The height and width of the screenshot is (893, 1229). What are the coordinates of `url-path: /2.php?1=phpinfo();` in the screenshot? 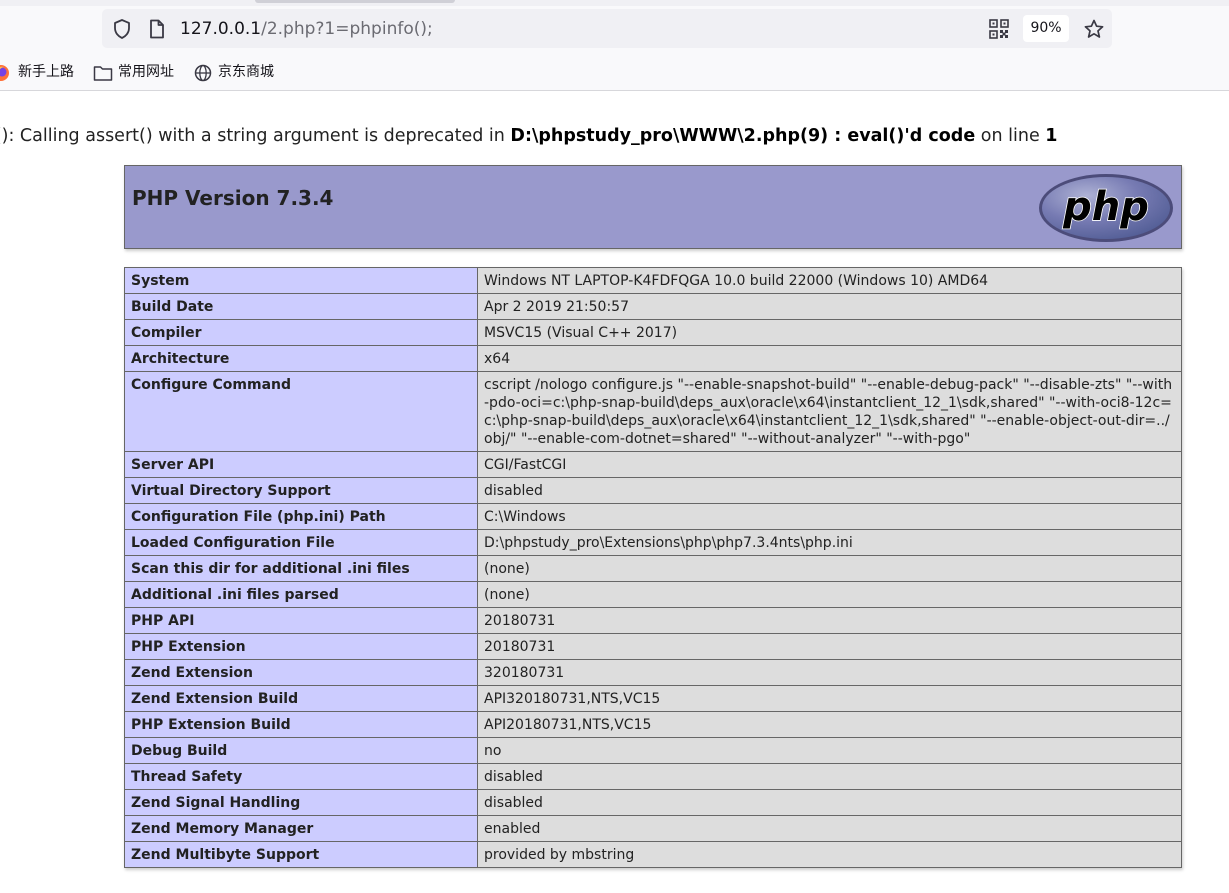 It's located at (347, 29).